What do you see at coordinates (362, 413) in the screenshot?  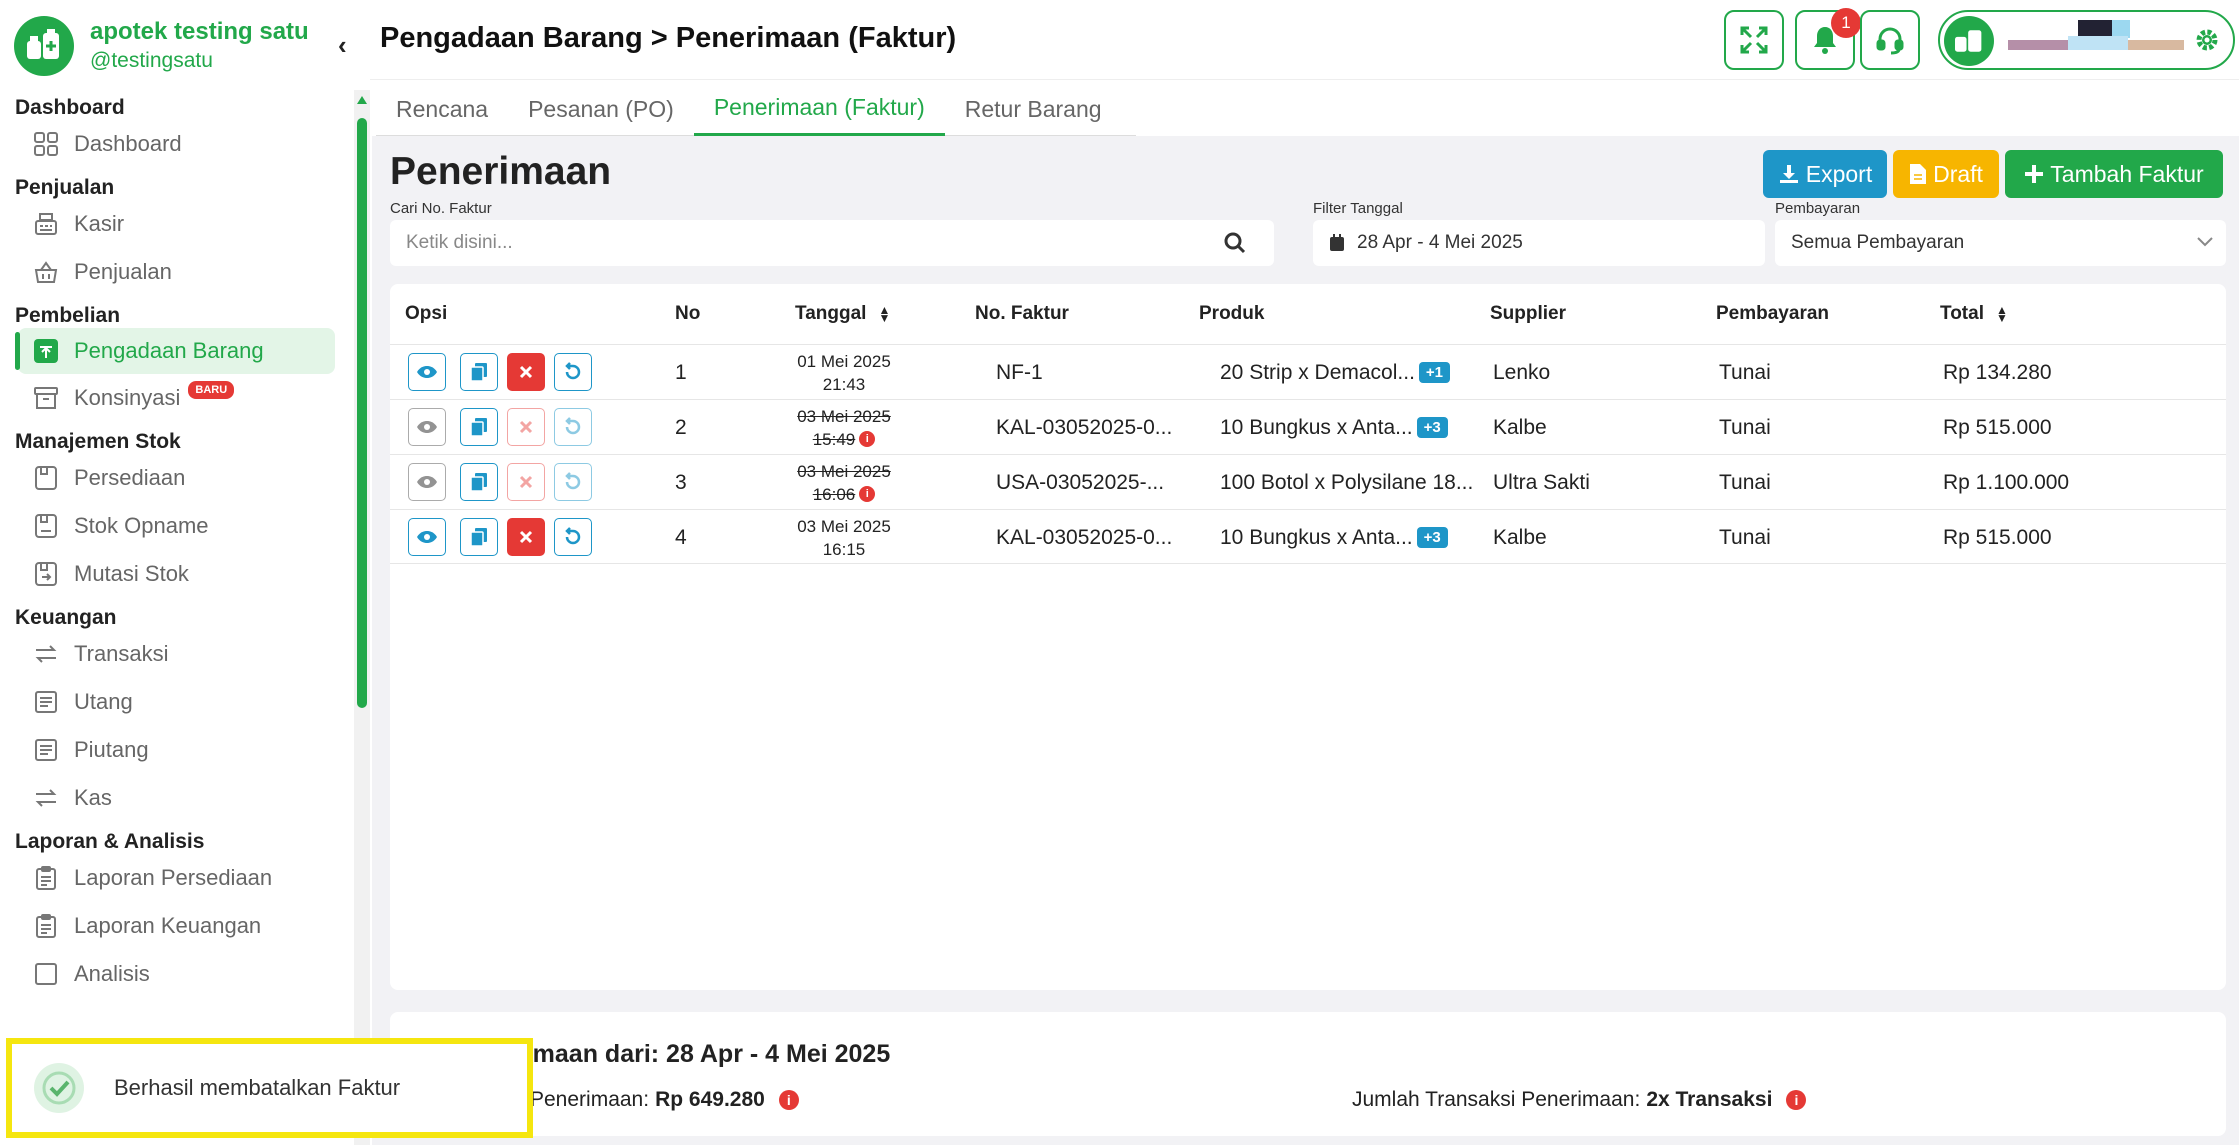 I see `scrollbar-thumb` at bounding box center [362, 413].